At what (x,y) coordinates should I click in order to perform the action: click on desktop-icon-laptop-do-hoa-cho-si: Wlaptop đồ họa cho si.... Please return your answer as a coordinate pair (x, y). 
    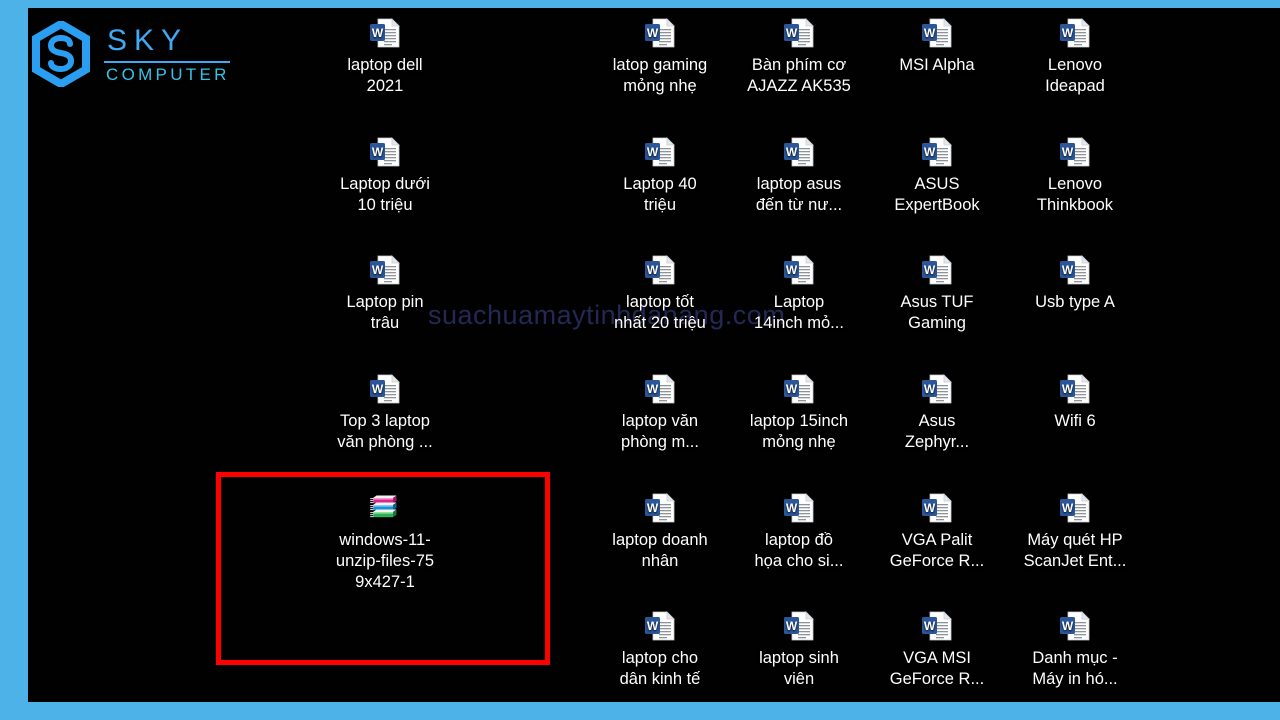
    Looking at the image, I should click on (799, 531).